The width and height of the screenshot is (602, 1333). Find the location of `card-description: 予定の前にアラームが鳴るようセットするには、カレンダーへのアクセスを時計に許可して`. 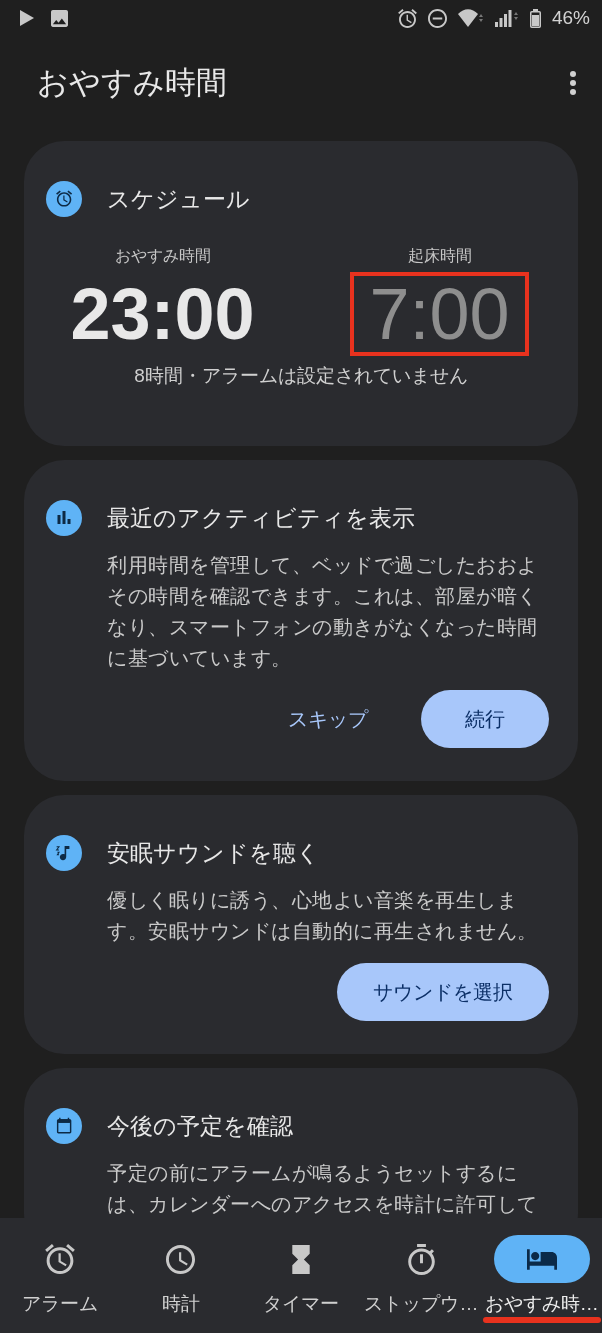

card-description: 予定の前にアラームが鳴るようセットするには、カレンダーへのアクセスを時計に許可して is located at coordinates (323, 1189).